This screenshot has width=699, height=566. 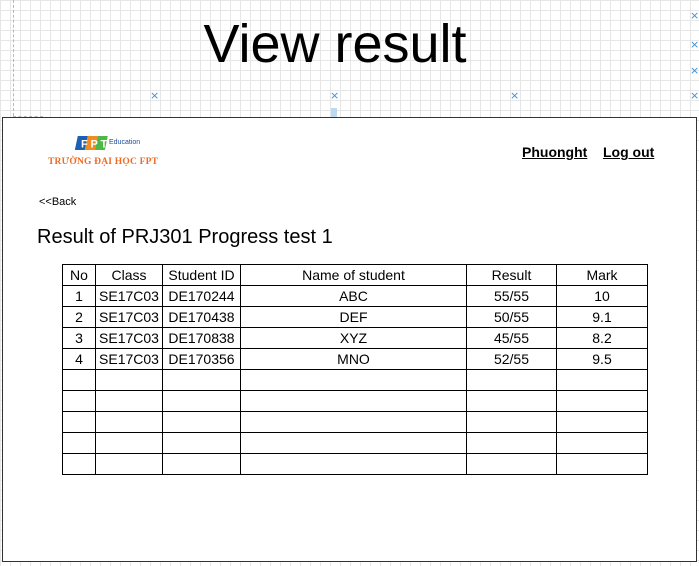 I want to click on cell-name: XYZ, so click(x=353, y=338).